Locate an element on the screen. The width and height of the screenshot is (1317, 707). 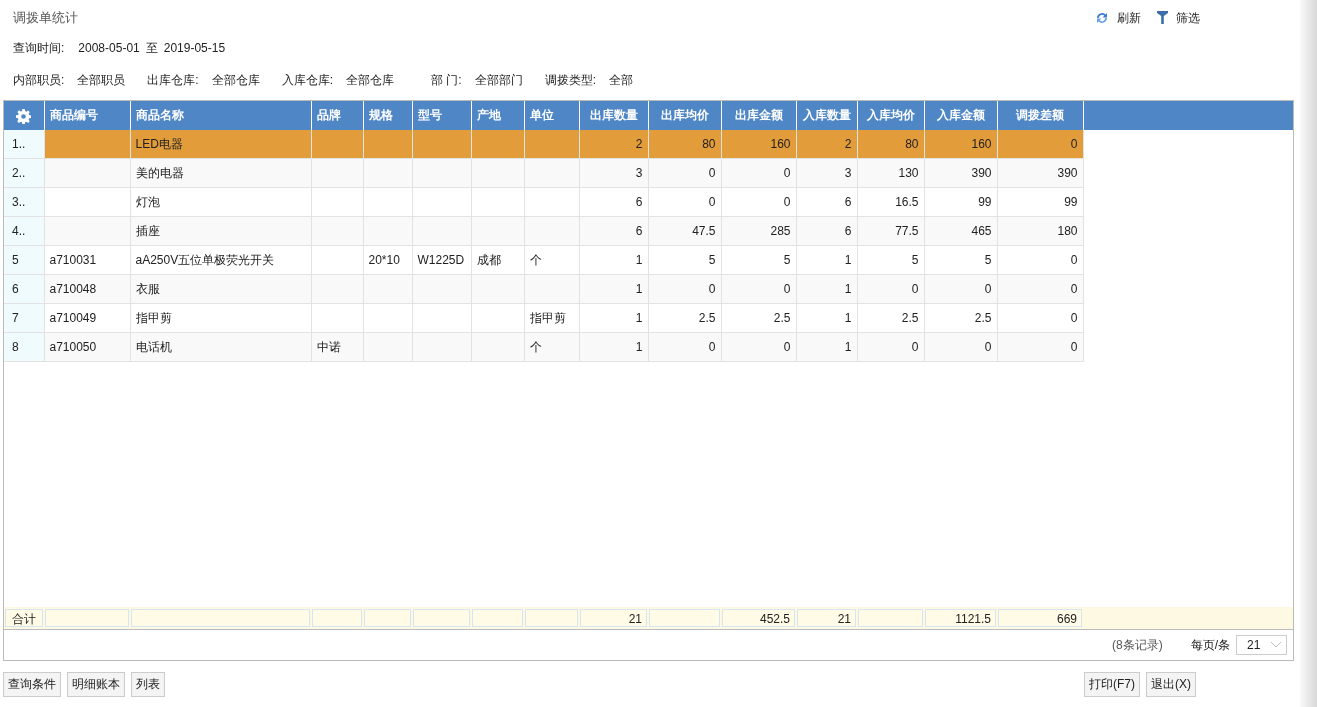
column-header: 商品名称 is located at coordinates (220, 115).